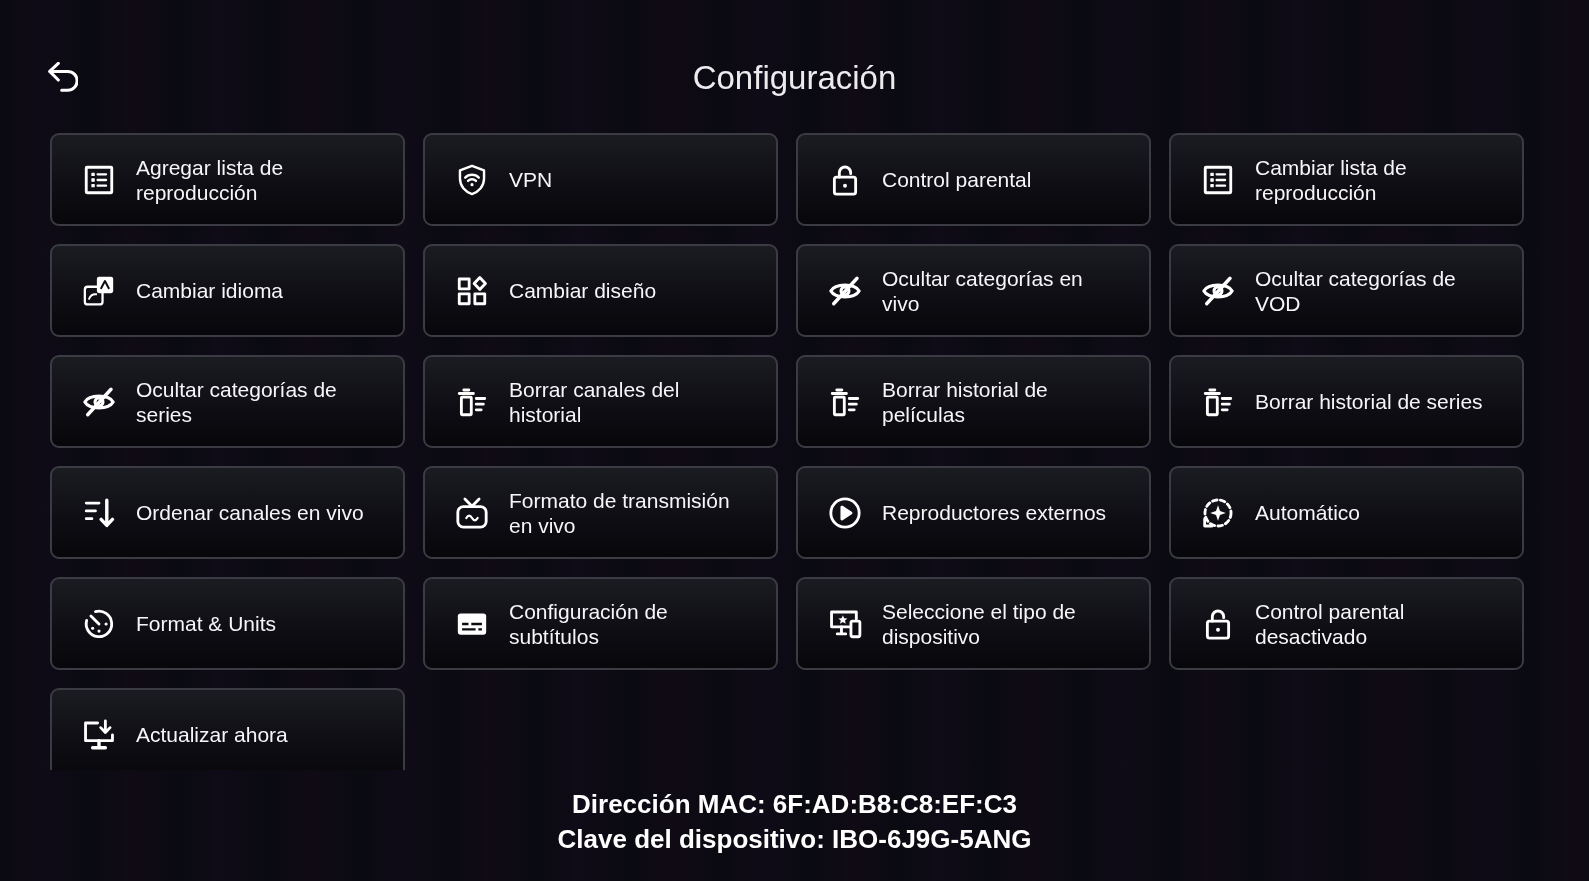 The width and height of the screenshot is (1589, 881). I want to click on setting-button: Cambiar diseño, so click(600, 290).